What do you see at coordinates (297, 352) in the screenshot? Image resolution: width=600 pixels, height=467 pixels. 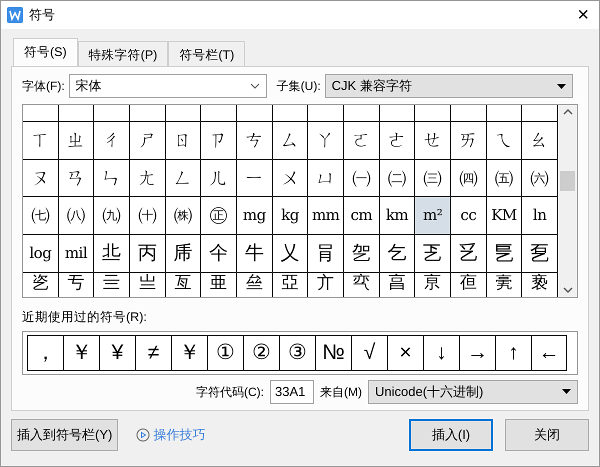 I see `recent-symbol: ③` at bounding box center [297, 352].